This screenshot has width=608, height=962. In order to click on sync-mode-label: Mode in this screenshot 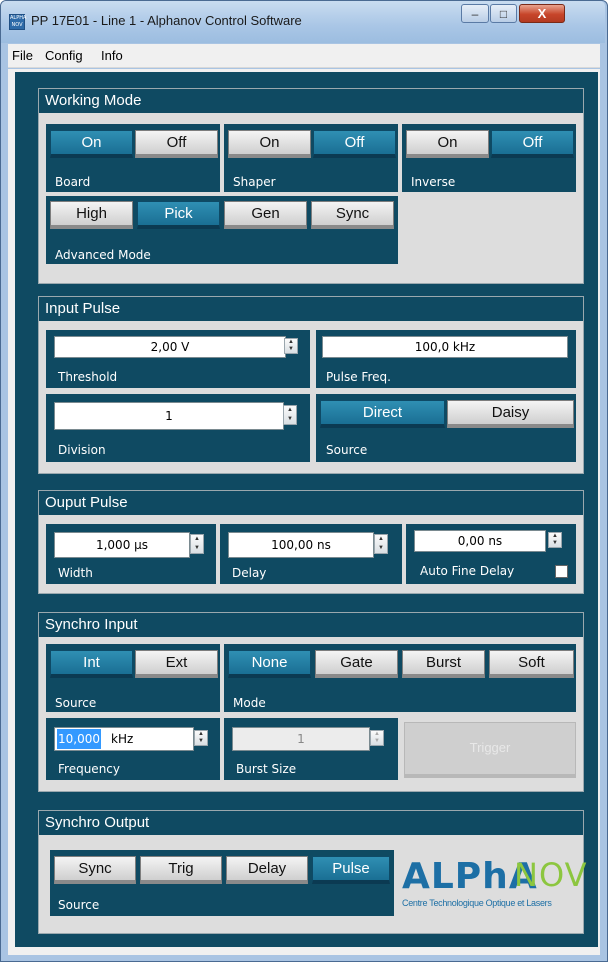, I will do `click(249, 703)`.